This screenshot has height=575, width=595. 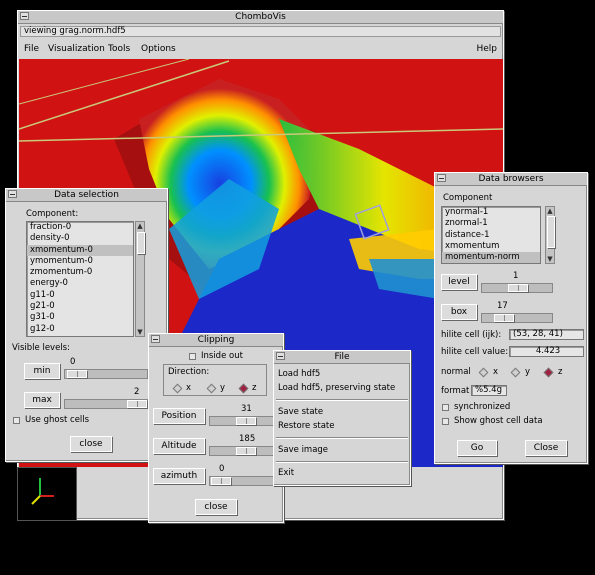 I want to click on menu-item-exit: Exit, so click(x=286, y=473).